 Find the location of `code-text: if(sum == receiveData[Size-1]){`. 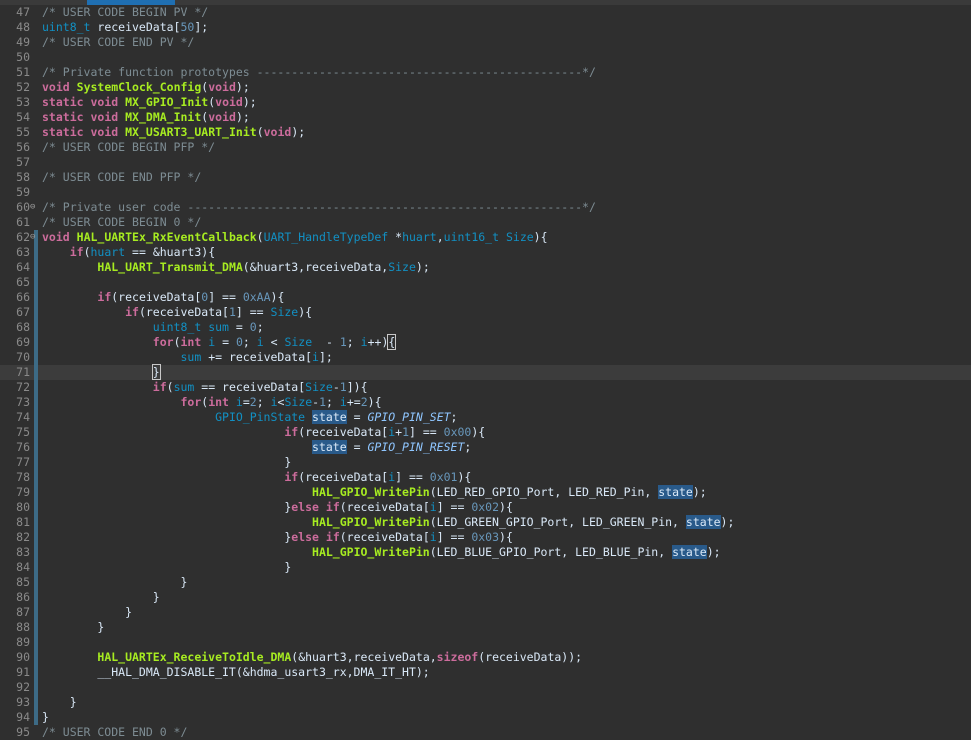

code-text: if(sum == receiveData[Size-1]){ is located at coordinates (205, 387).